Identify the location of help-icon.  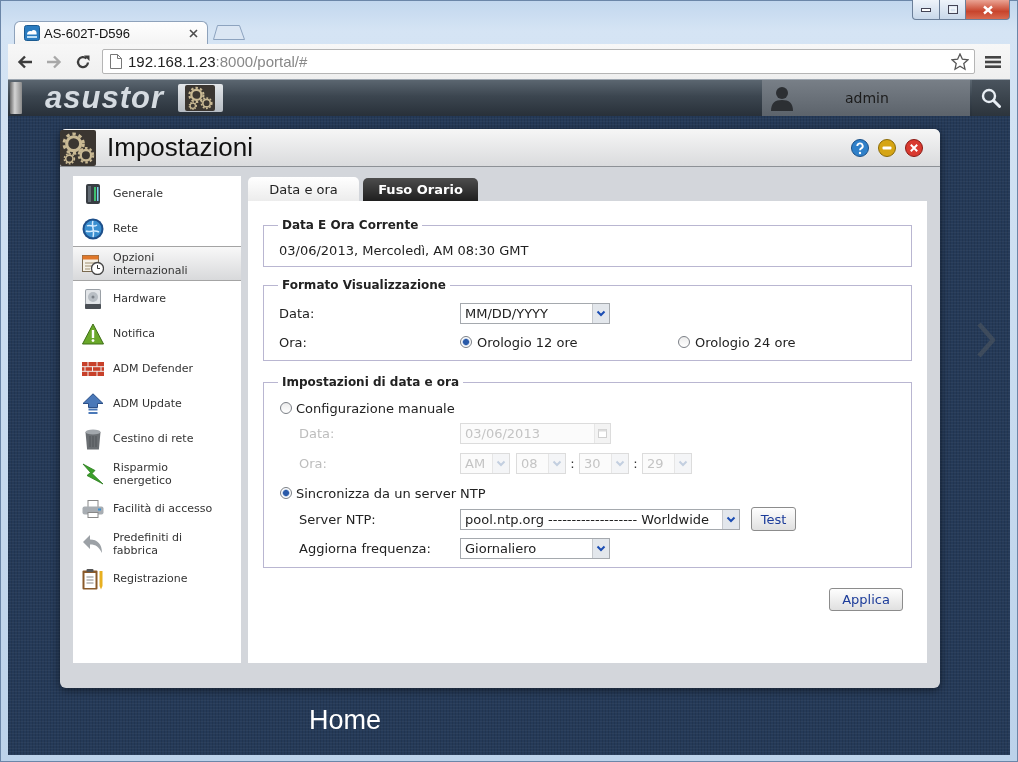
(860, 147).